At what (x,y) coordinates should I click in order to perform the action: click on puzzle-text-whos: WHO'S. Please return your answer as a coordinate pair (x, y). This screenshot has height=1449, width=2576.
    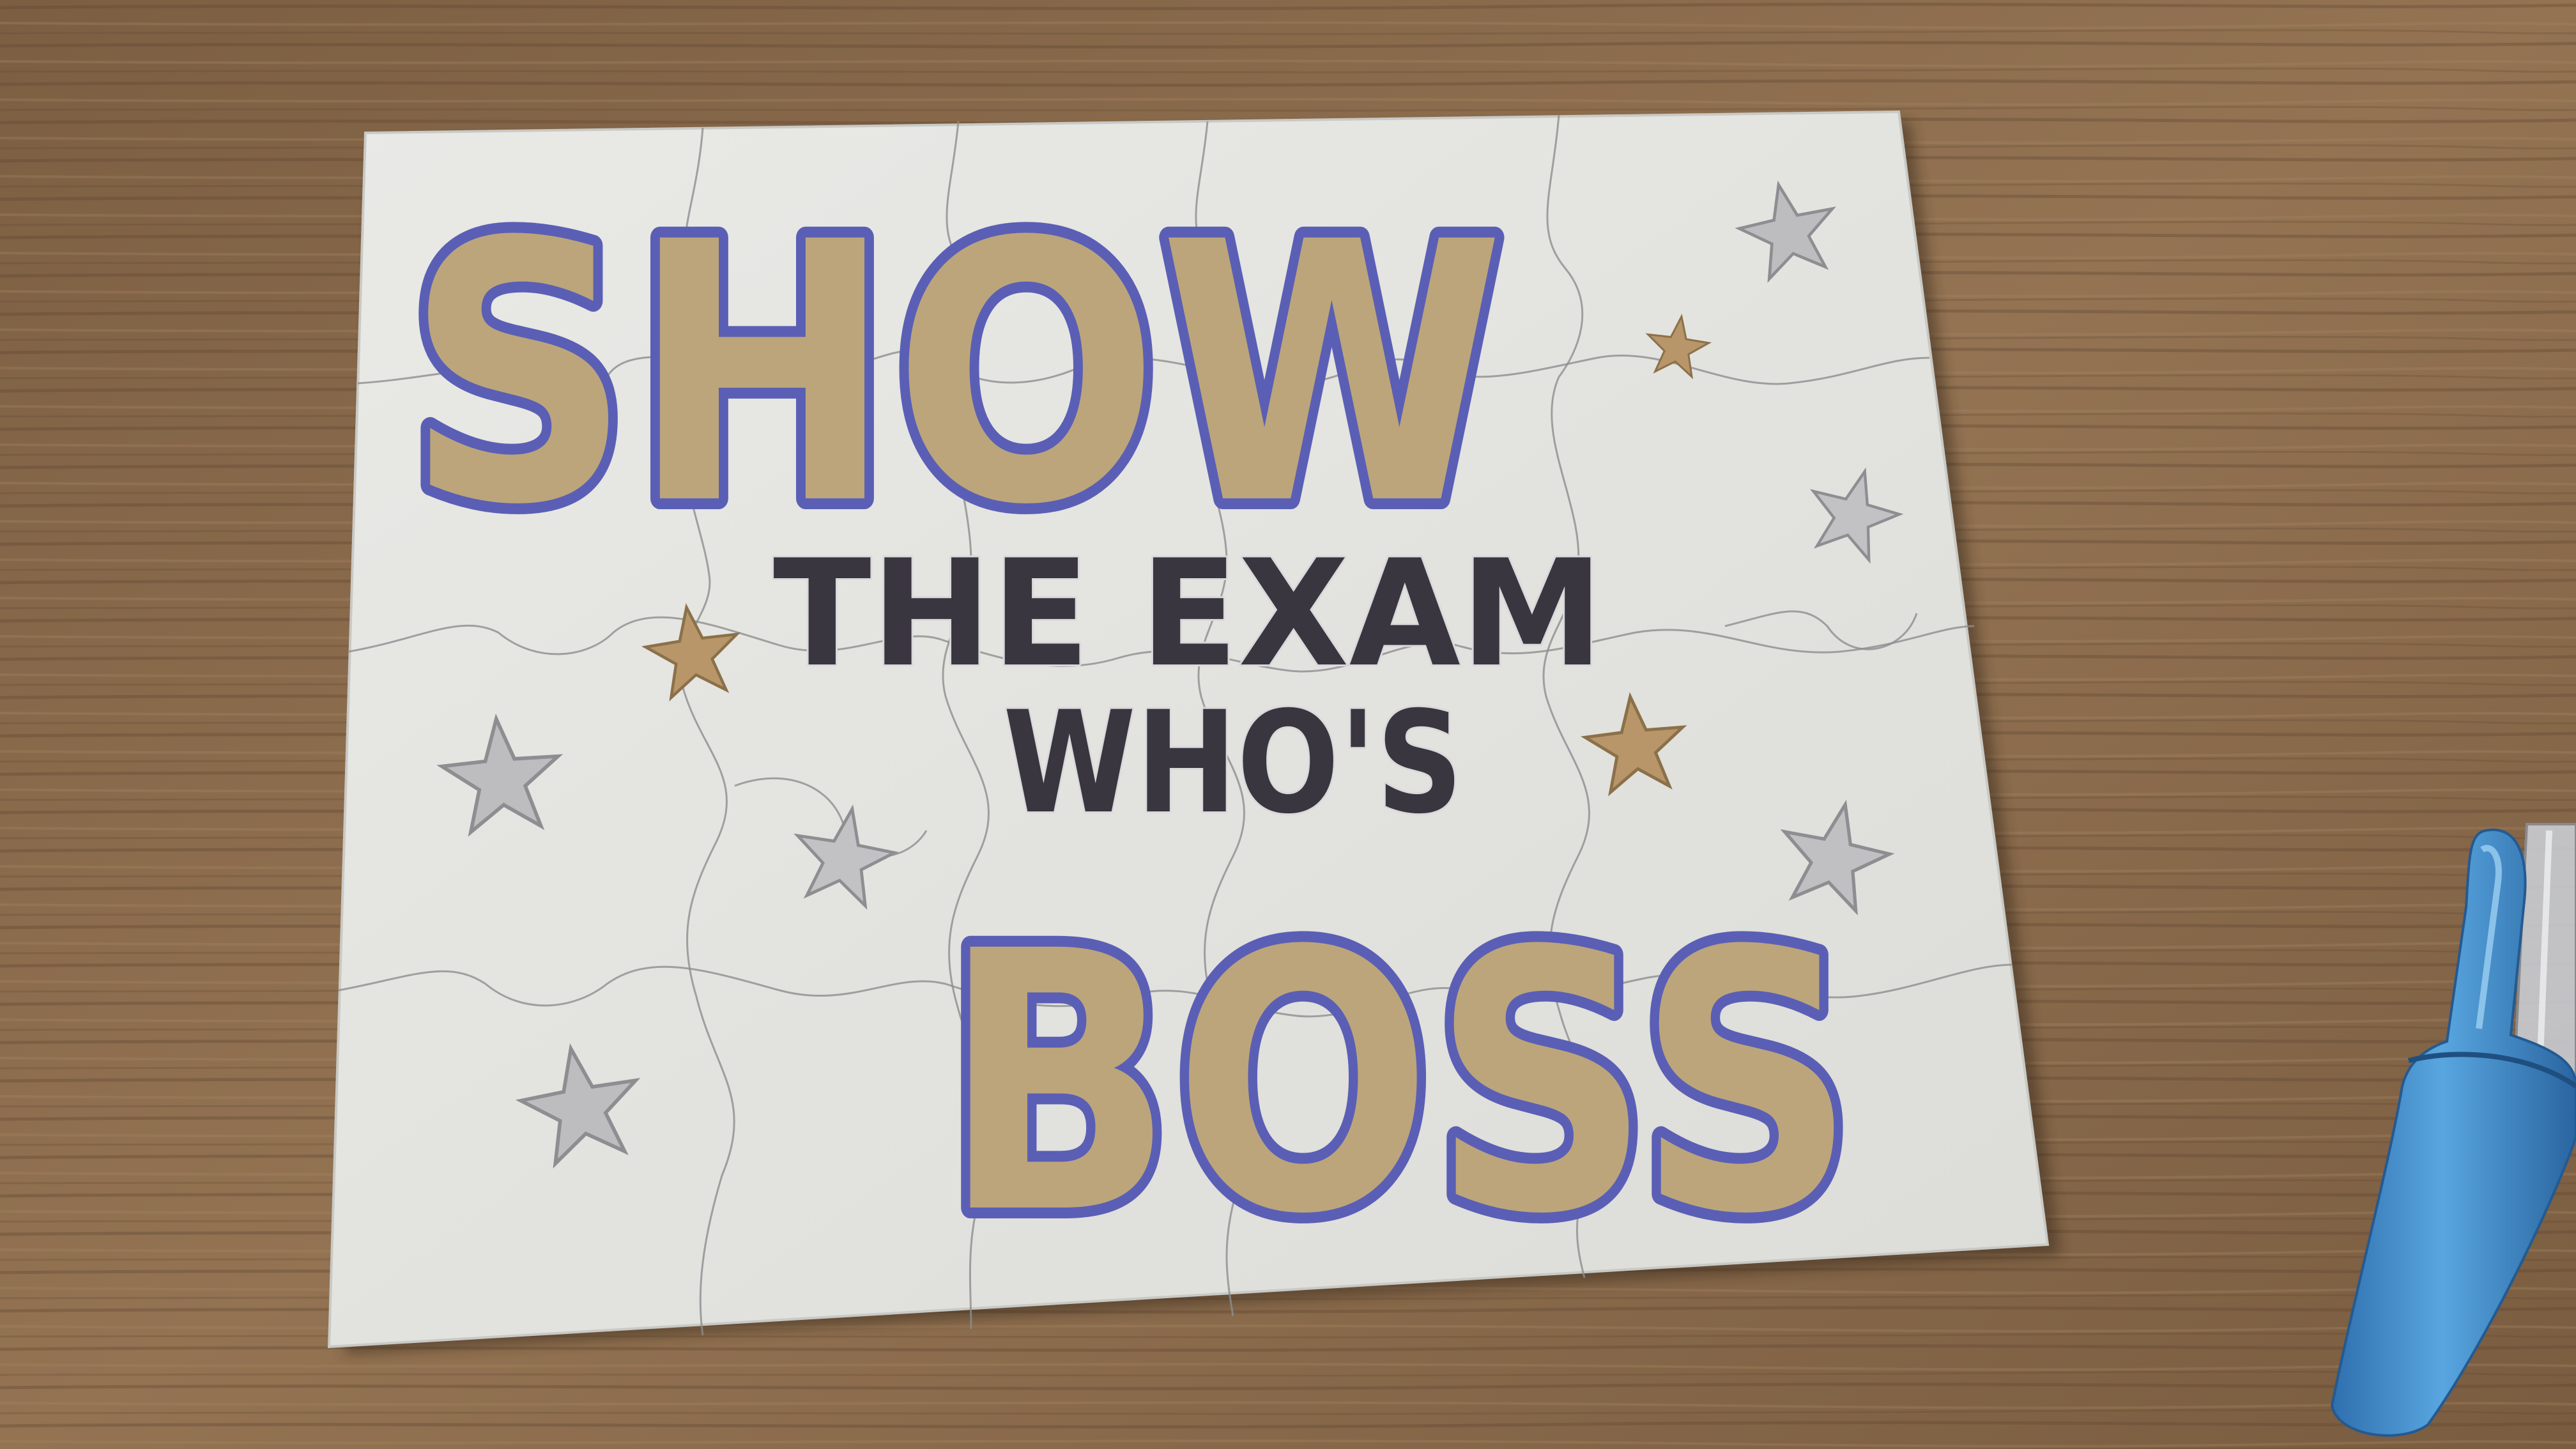
    Looking at the image, I should click on (1233, 763).